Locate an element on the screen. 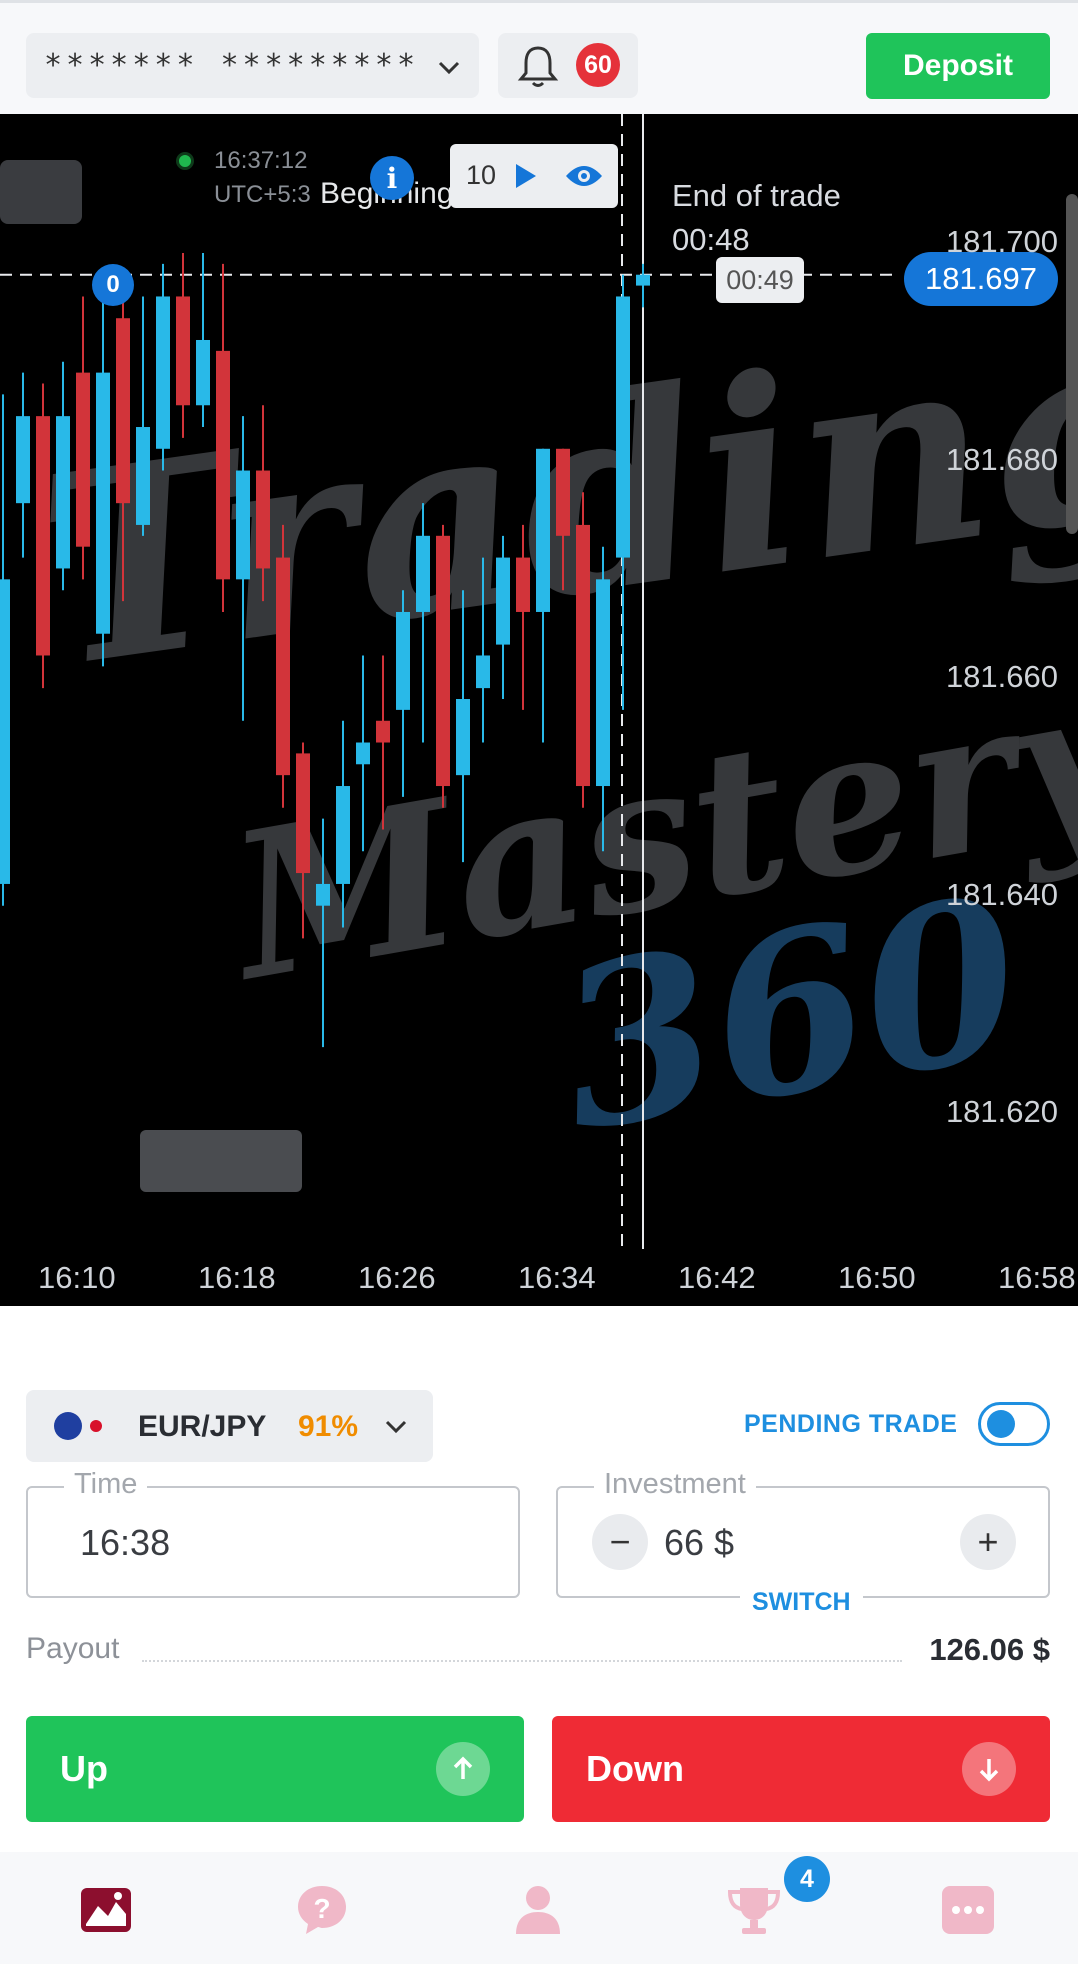 The height and width of the screenshot is (1964, 1078). end-of-trade-label: End of trade is located at coordinates (756, 195).